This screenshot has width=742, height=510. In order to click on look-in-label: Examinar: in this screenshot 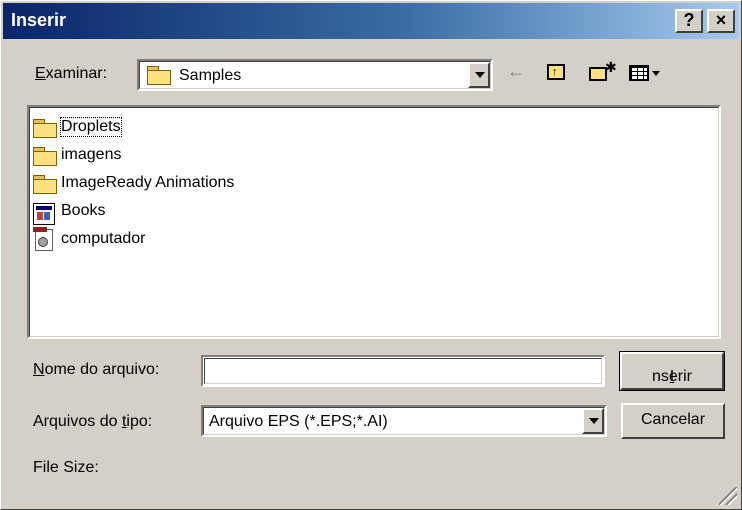, I will do `click(71, 73)`.